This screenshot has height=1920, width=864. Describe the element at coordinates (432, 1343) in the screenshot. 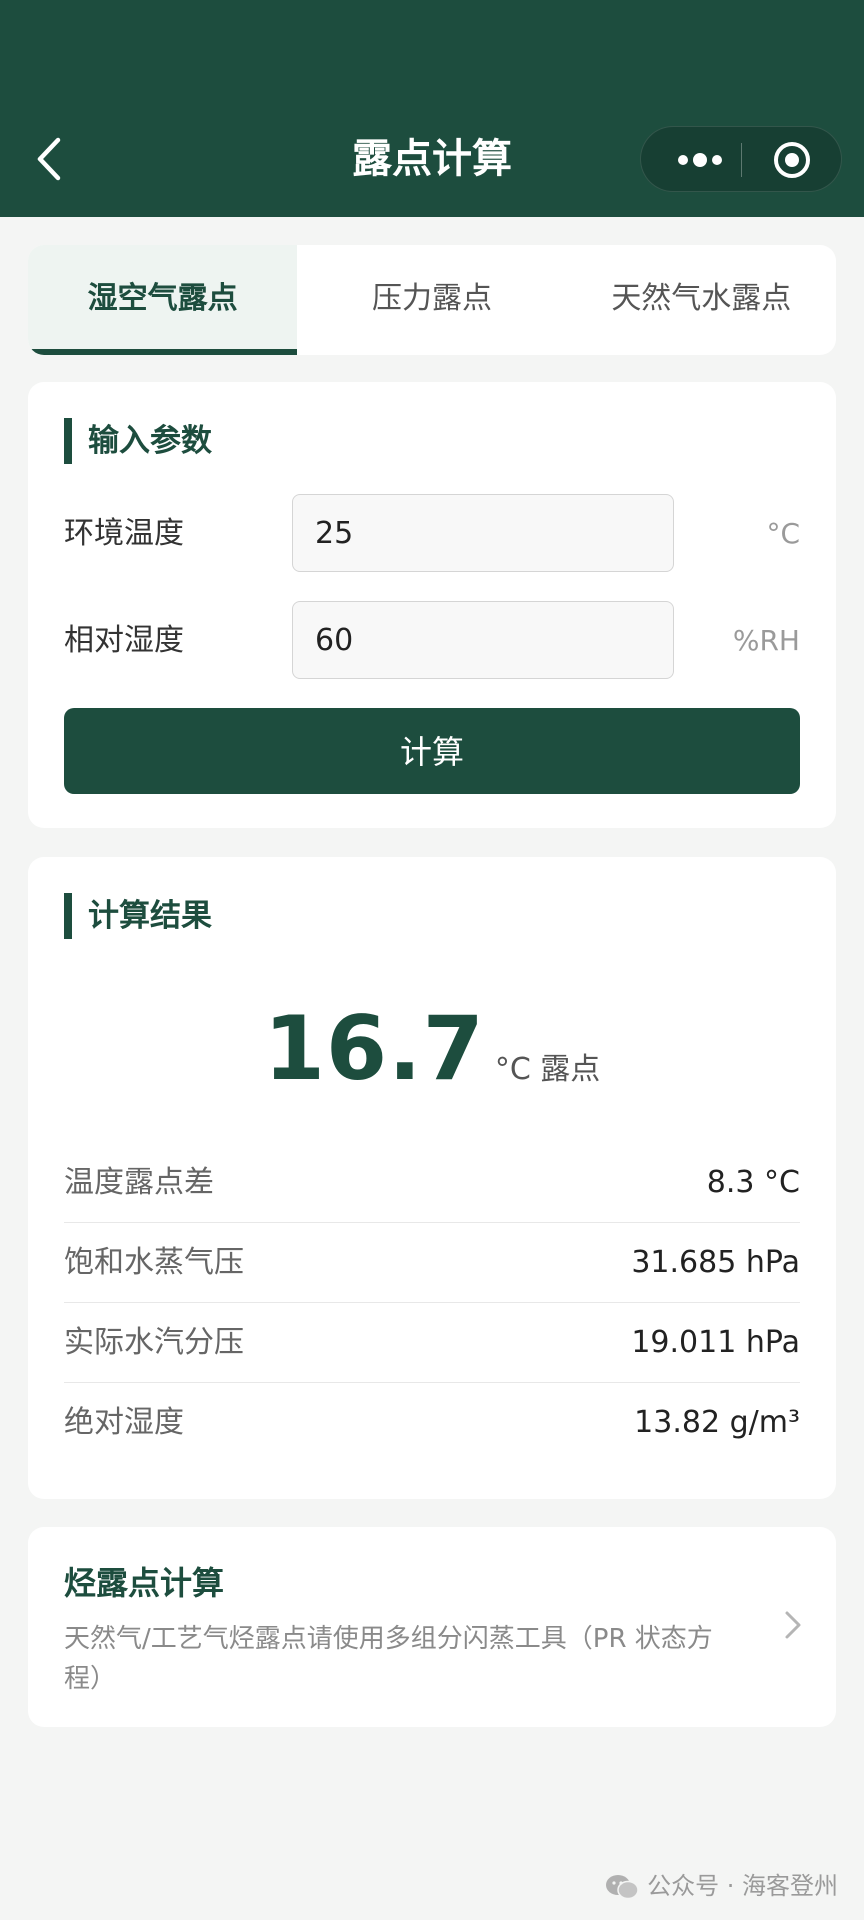

I see `result-row: 实际水汽分压 19.011 hPa` at that location.